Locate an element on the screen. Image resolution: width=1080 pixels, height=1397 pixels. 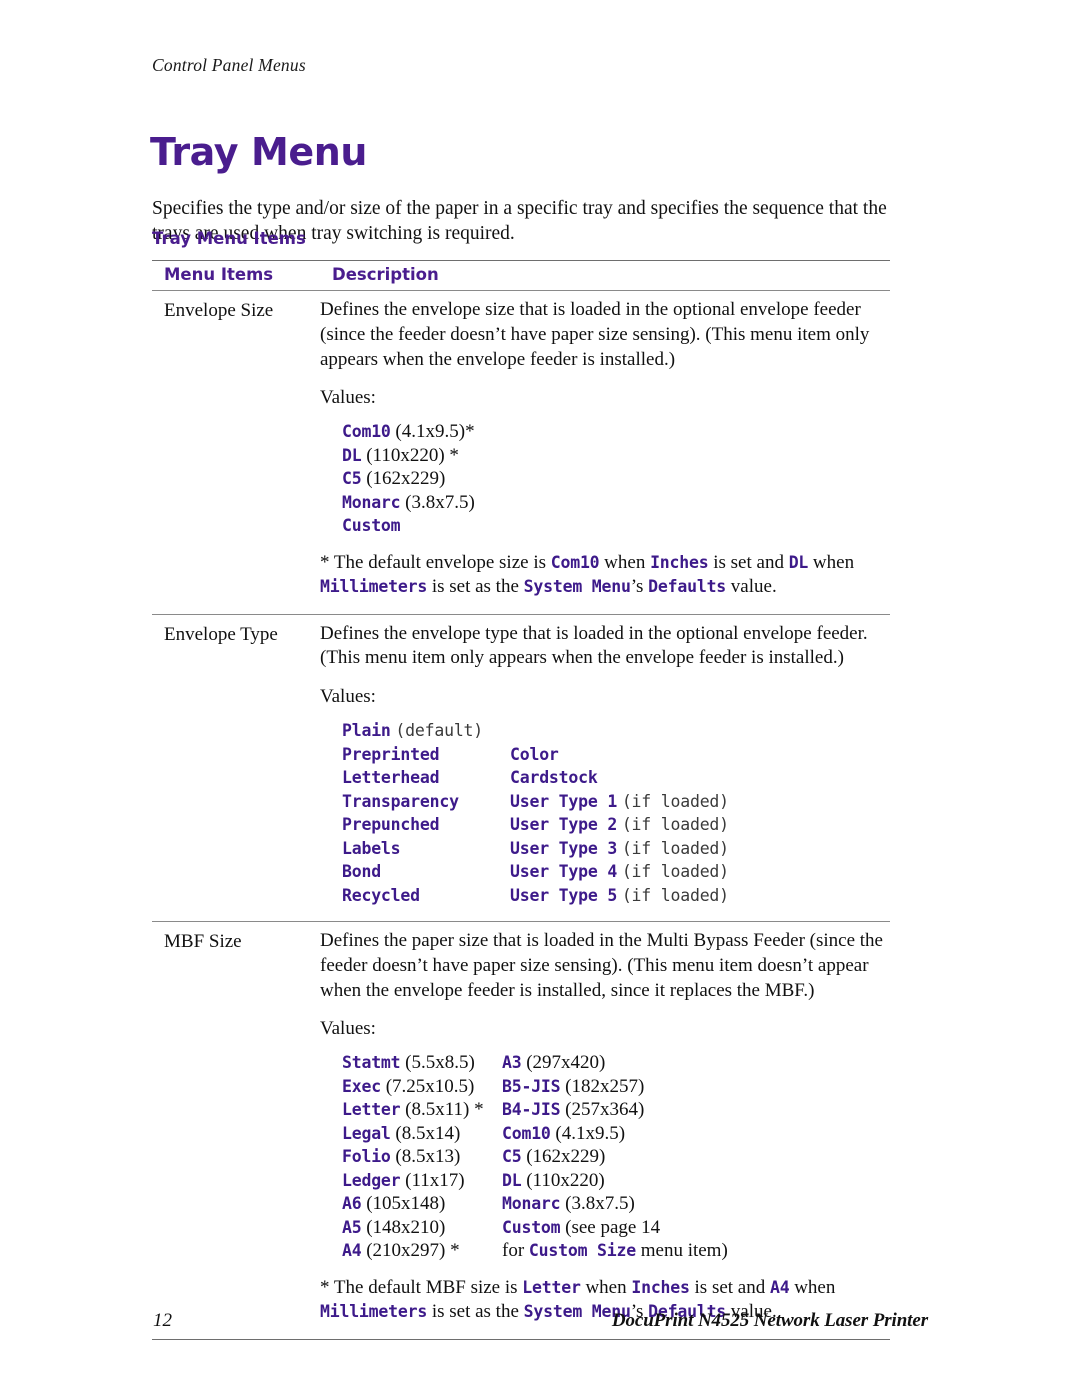
footnote-code: System Menu is located at coordinates (577, 587).